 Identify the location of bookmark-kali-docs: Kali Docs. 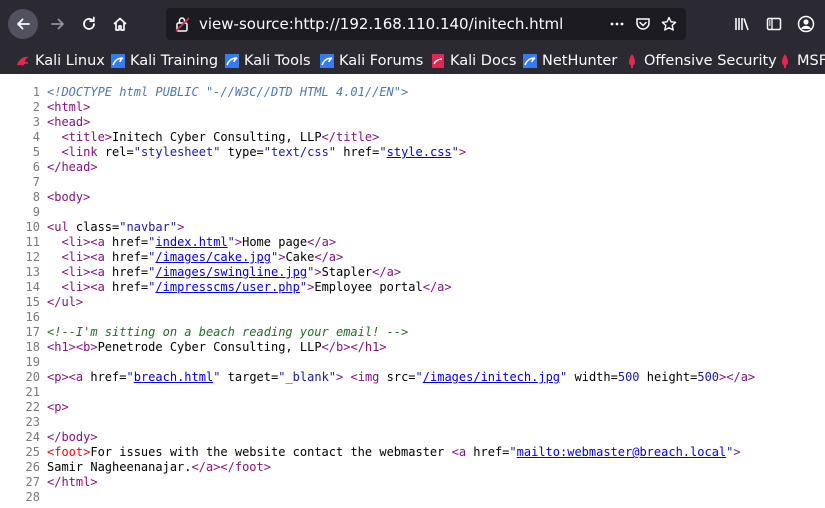
(473, 61).